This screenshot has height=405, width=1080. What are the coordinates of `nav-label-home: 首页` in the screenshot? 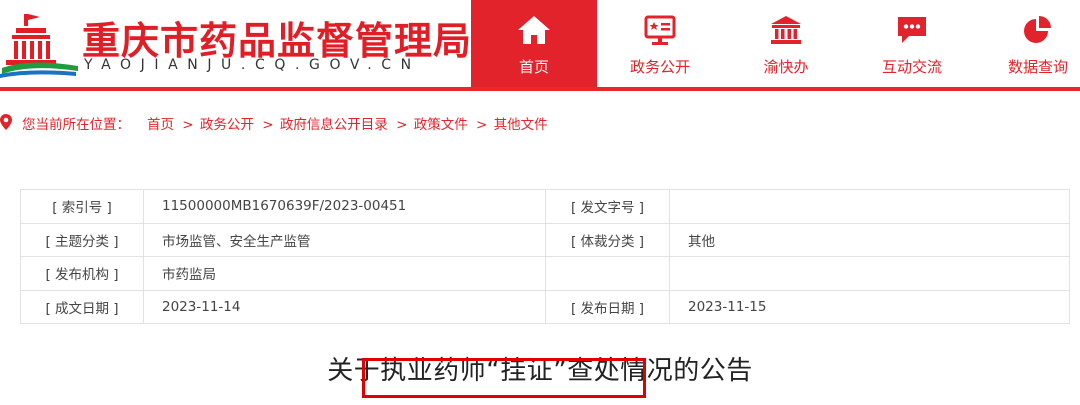 It's located at (533, 67).